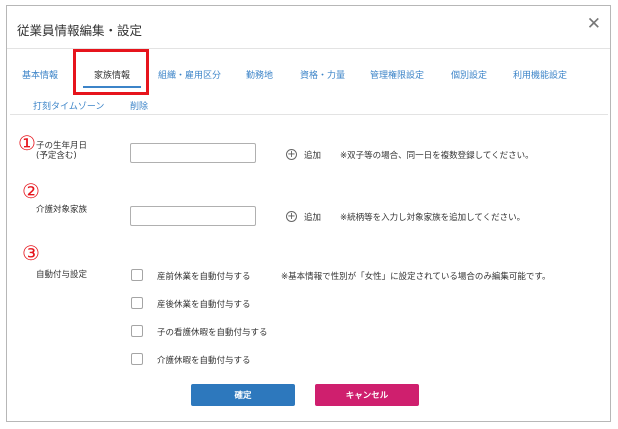  Describe the element at coordinates (416, 277) in the screenshot. I see `auto-grant-note: ※基本情報で性別が「女性」に設定されている場合のみ編集可能です。` at that location.